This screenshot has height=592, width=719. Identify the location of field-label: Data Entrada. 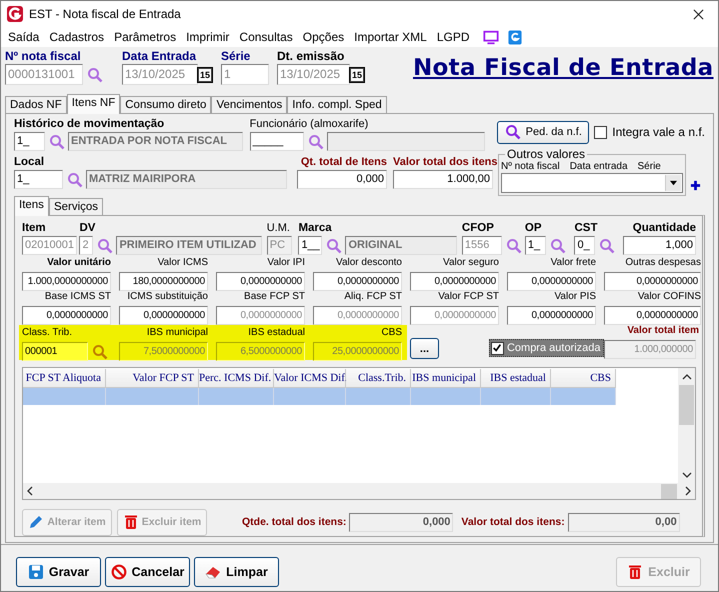
(160, 56).